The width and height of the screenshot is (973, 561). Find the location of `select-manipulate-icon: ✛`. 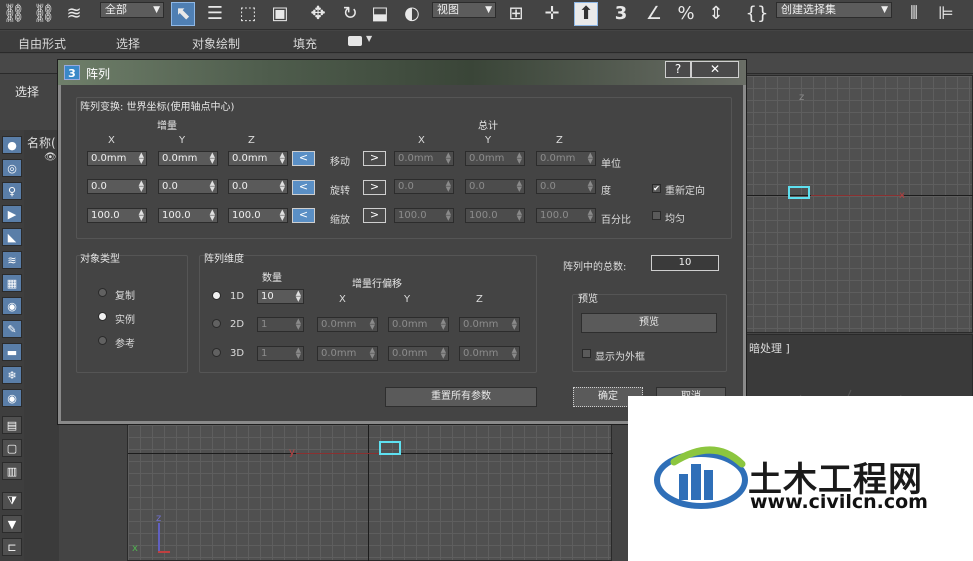

select-manipulate-icon: ✛ is located at coordinates (552, 14).